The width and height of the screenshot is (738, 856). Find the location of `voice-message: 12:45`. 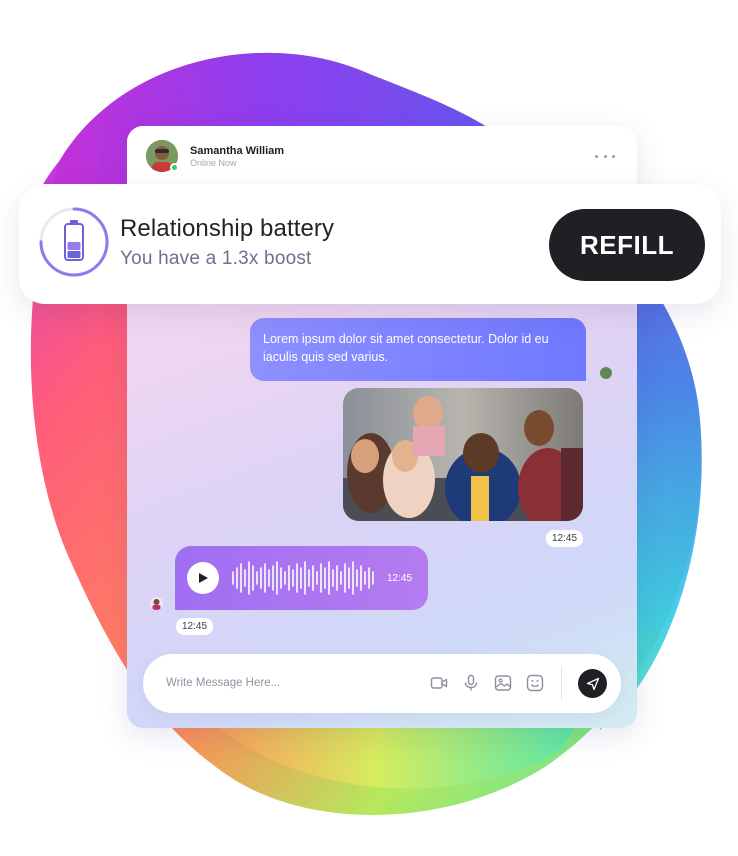

voice-message: 12:45 is located at coordinates (301, 578).